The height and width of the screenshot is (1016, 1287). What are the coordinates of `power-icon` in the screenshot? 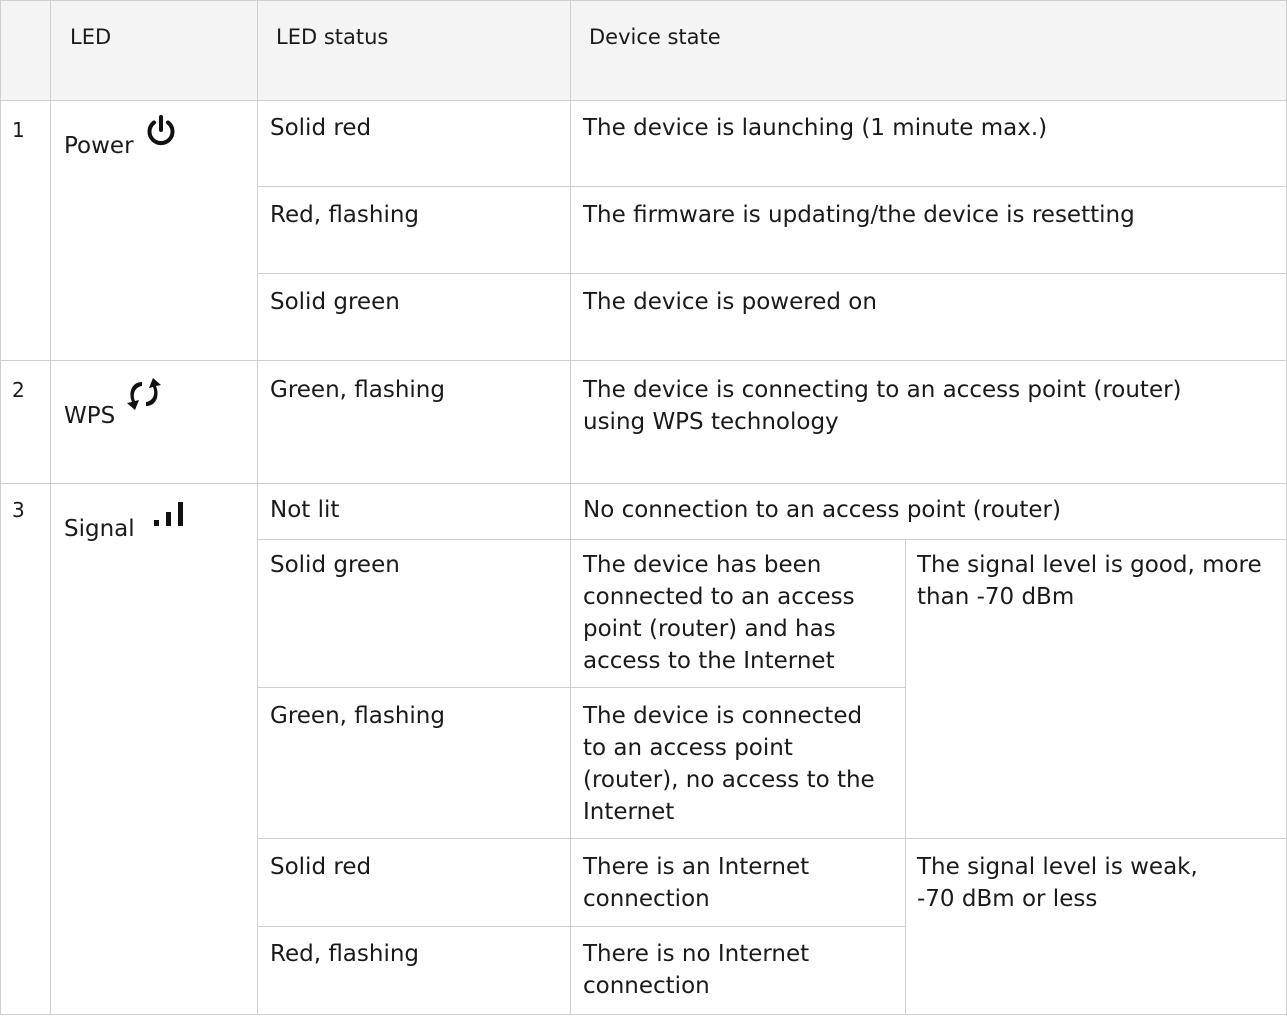 It's located at (161, 132).